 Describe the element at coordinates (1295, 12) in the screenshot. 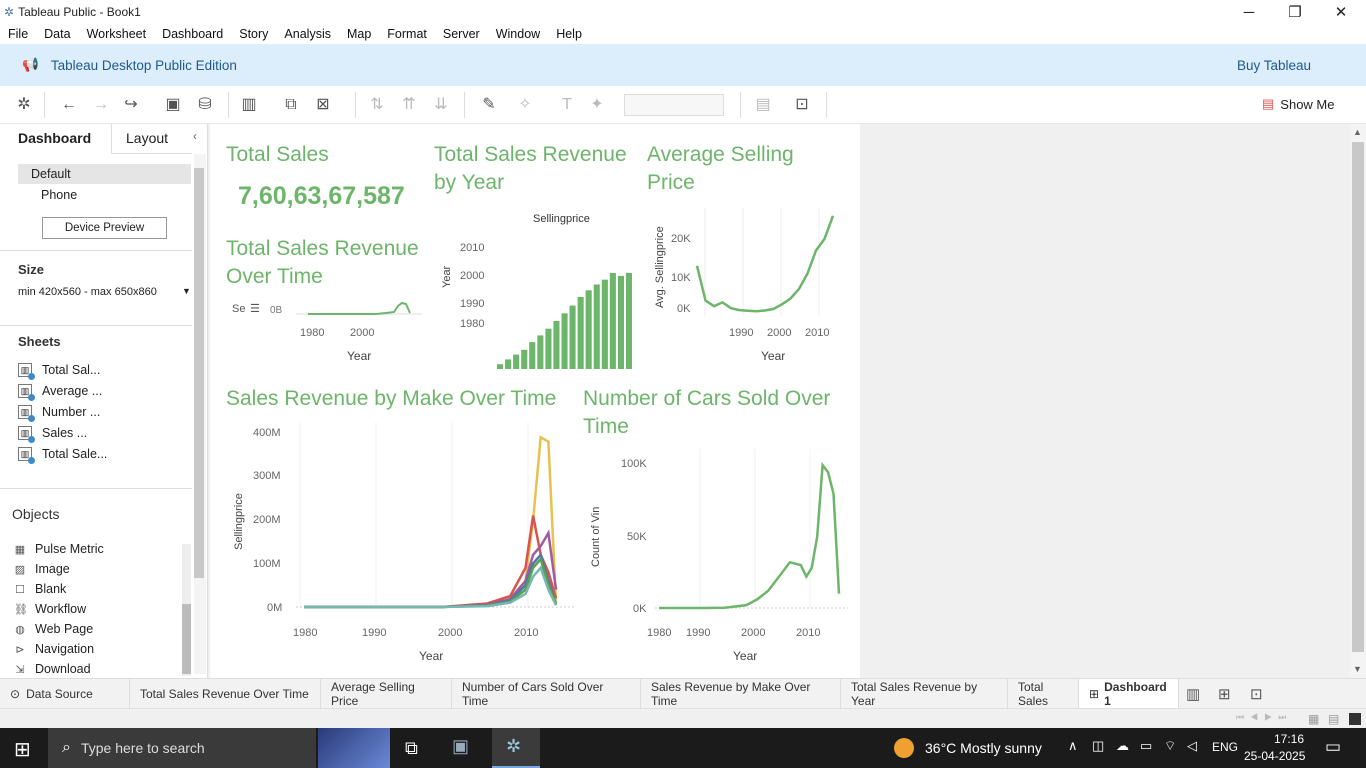

I see `restore-button: ❐` at that location.